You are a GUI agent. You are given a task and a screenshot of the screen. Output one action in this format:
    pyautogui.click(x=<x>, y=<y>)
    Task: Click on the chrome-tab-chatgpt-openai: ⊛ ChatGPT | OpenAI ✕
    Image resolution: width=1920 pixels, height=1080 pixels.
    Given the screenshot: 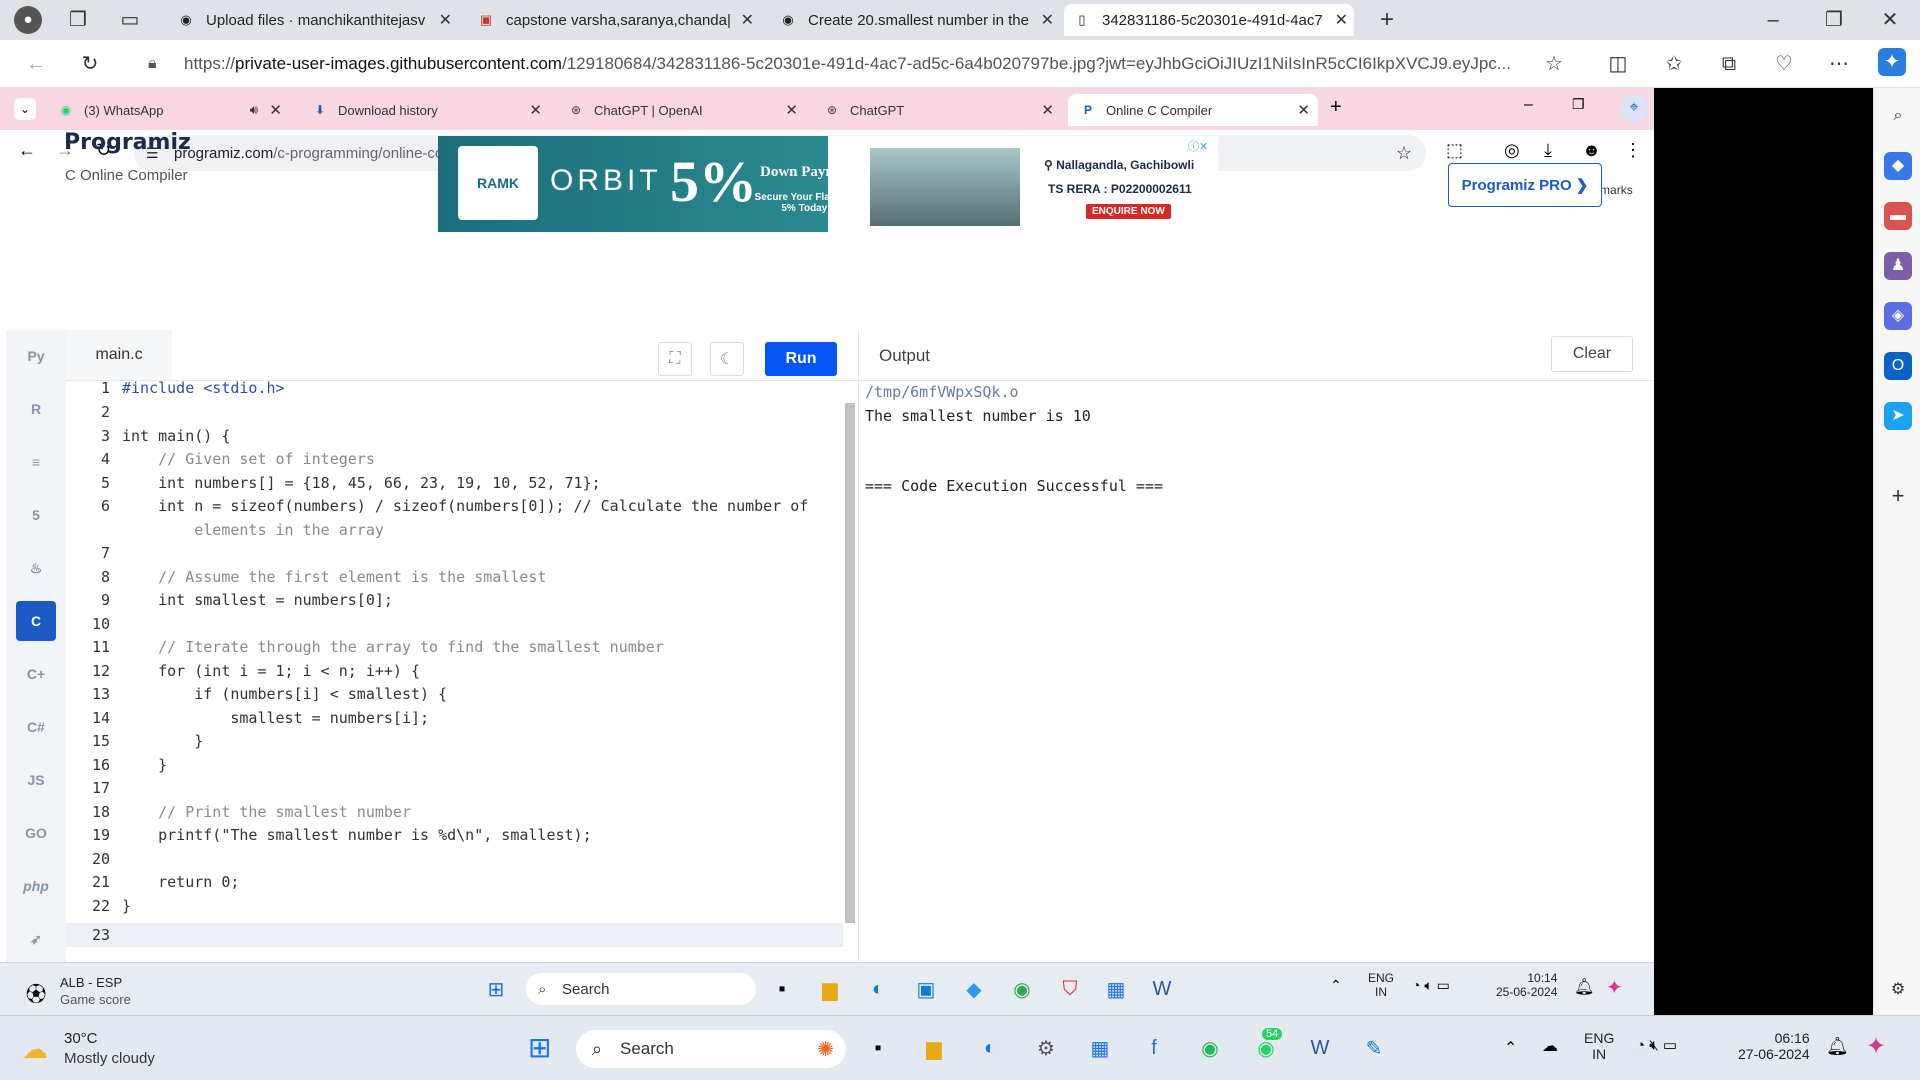 What is the action you would take?
    pyautogui.click(x=681, y=110)
    